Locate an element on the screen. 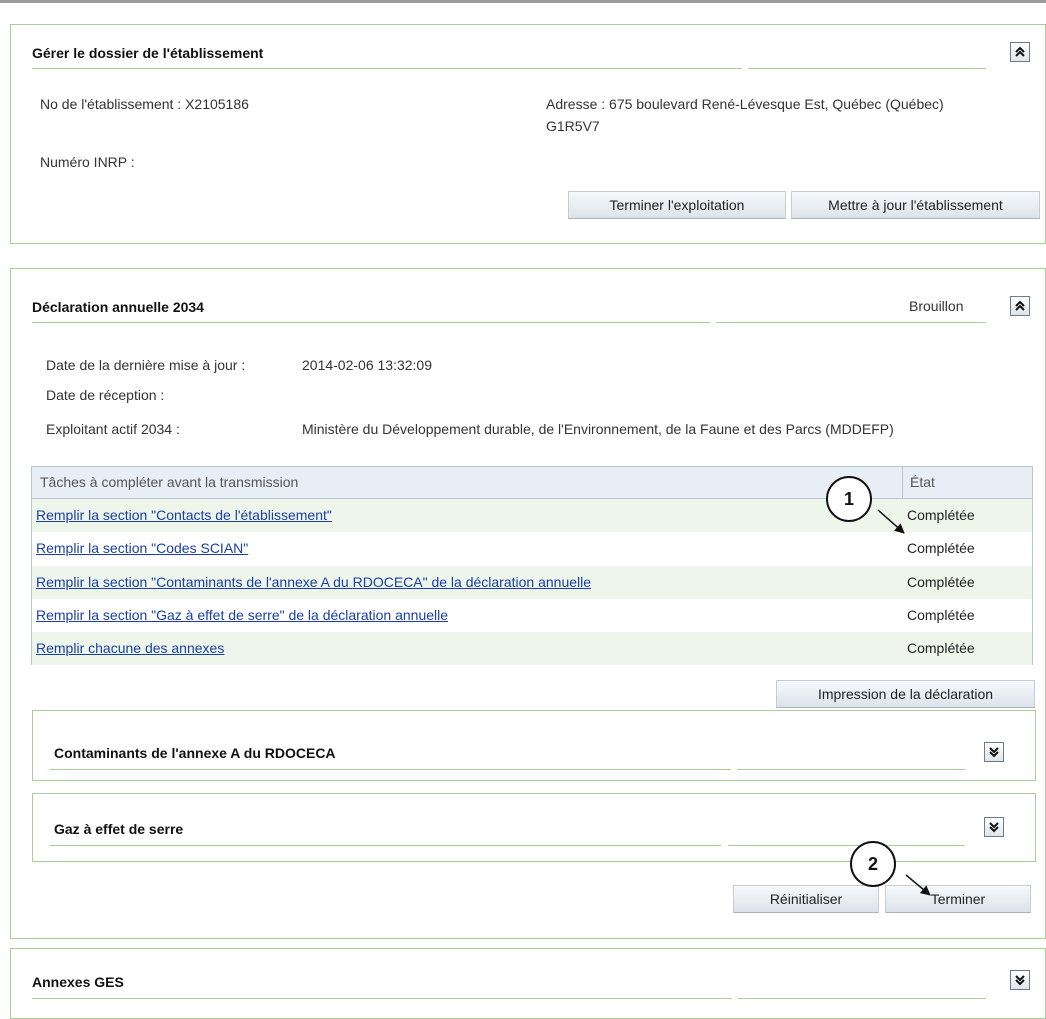 The height and width of the screenshot is (1019, 1046). task-link: Remplir la section "Codes SCIAN" is located at coordinates (142, 548).